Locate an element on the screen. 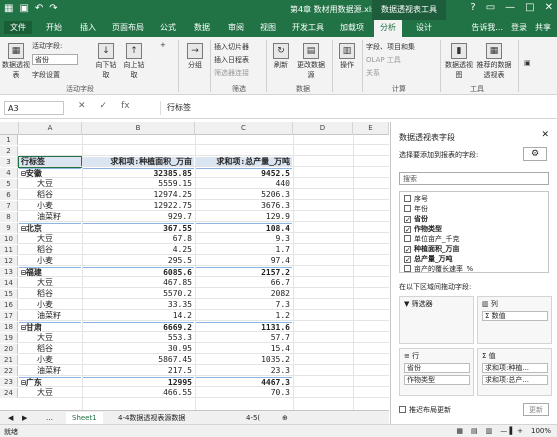 The width and height of the screenshot is (557, 437). rows-field-province: 省份 is located at coordinates (437, 368).